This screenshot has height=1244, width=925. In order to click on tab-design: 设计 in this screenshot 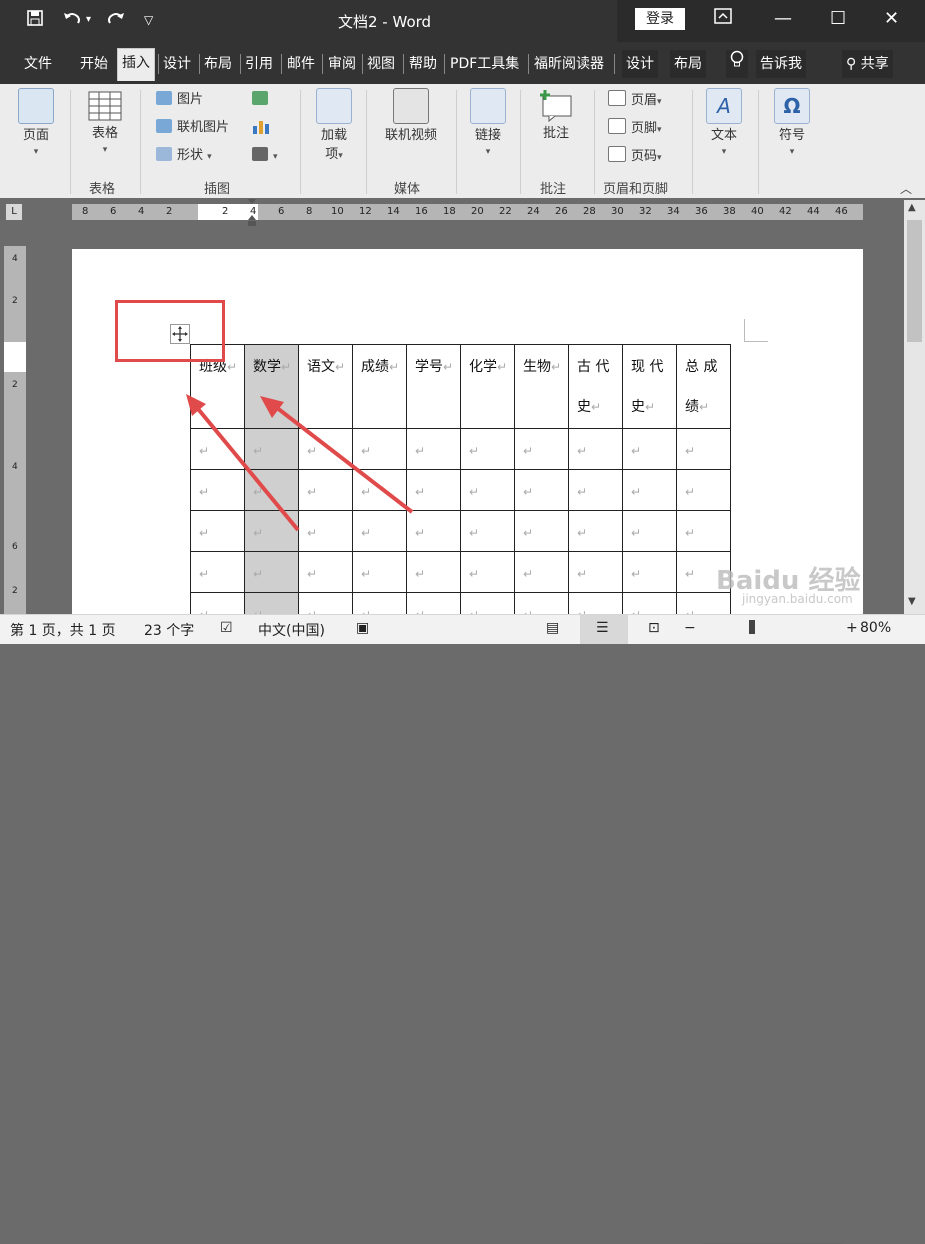, I will do `click(177, 64)`.